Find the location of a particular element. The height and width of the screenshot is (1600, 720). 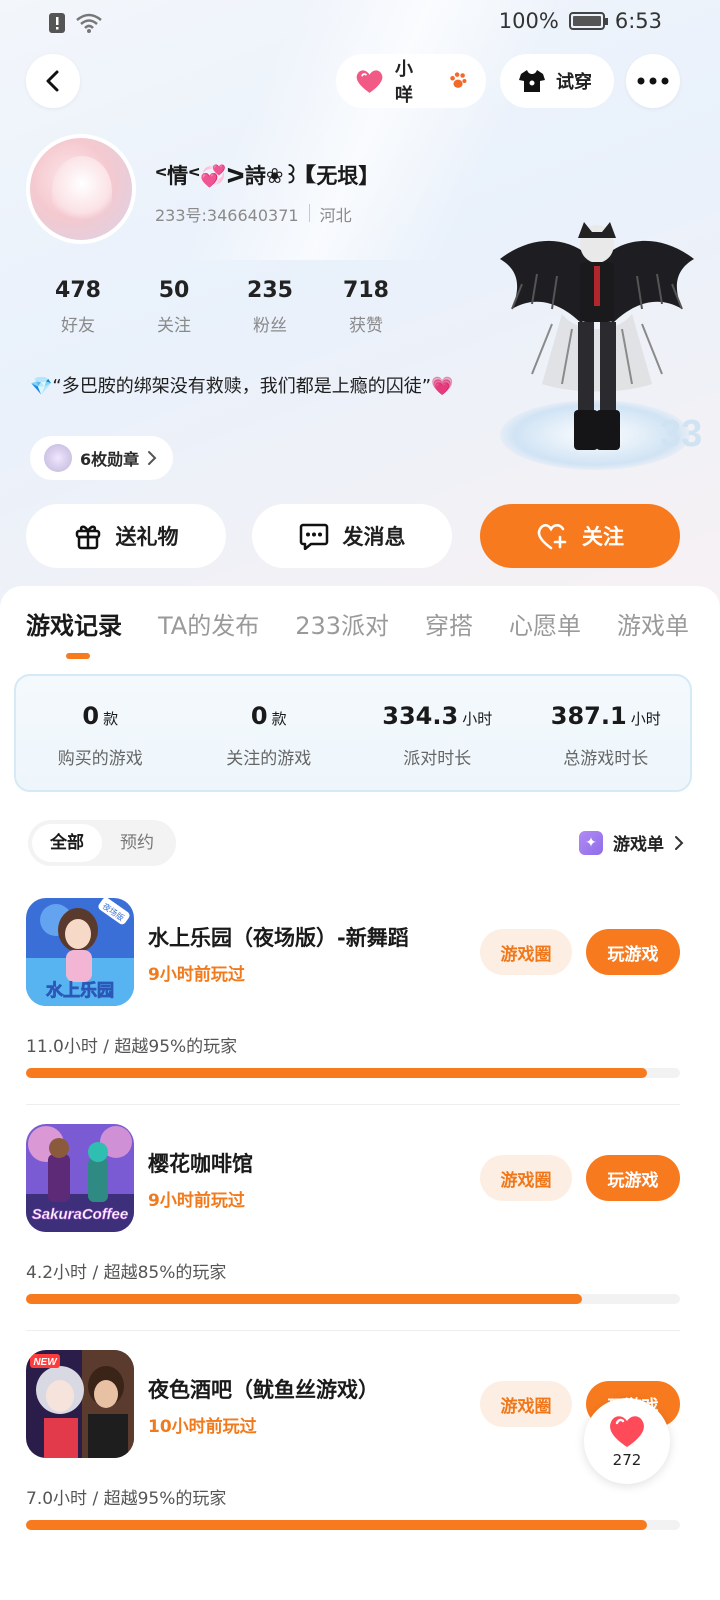

summary-purchased: 0款 购买的游戏 is located at coordinates (100, 733).